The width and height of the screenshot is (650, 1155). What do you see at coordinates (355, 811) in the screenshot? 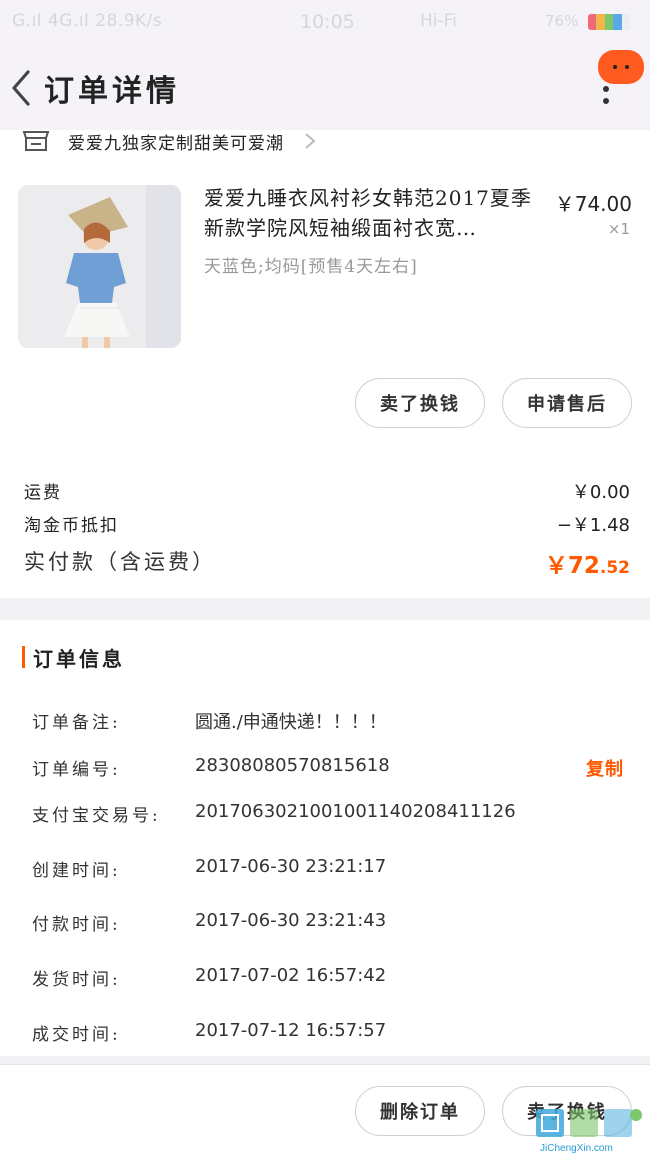
I see `info-value: 2017063021001001140208411126` at bounding box center [355, 811].